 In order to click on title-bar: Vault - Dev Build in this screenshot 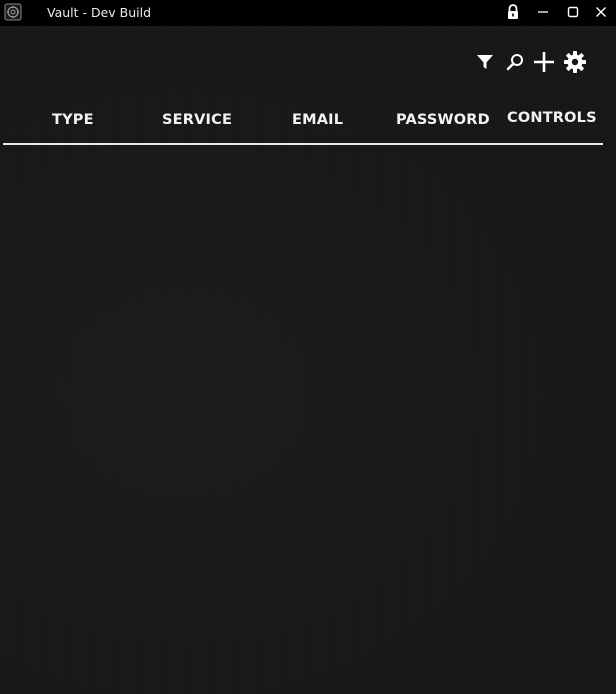, I will do `click(308, 13)`.